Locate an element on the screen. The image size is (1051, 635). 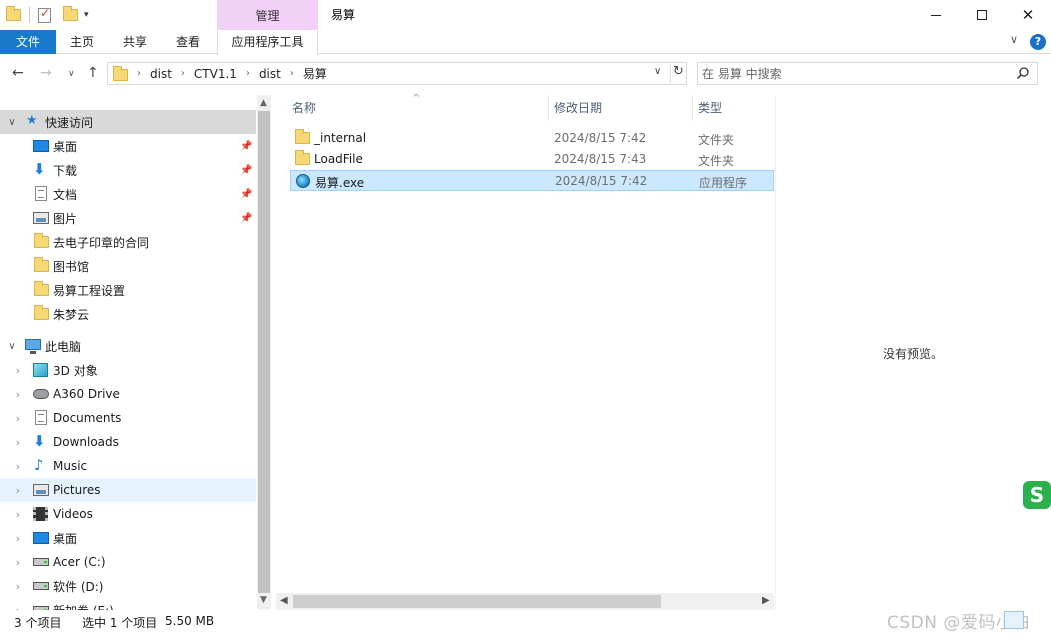
tree-item-downloads-pc: › ⬇ Downloads is located at coordinates (128, 442).